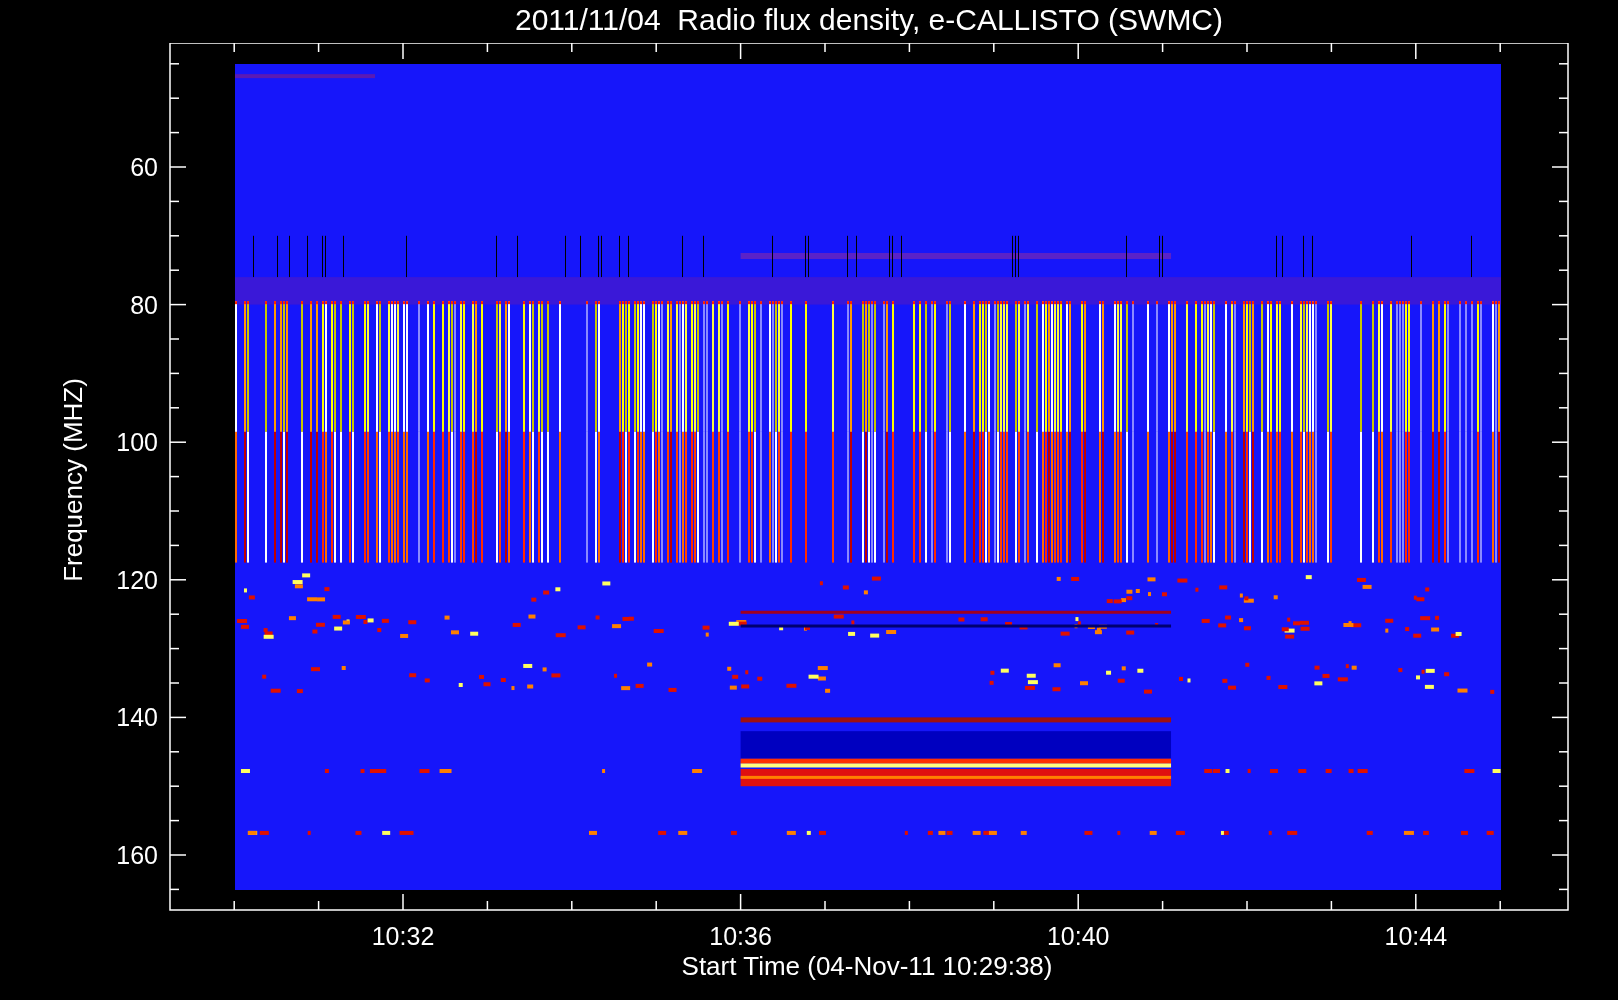 The width and height of the screenshot is (1618, 1000). Describe the element at coordinates (137, 442) in the screenshot. I see `axis-tick-label: 100` at that location.